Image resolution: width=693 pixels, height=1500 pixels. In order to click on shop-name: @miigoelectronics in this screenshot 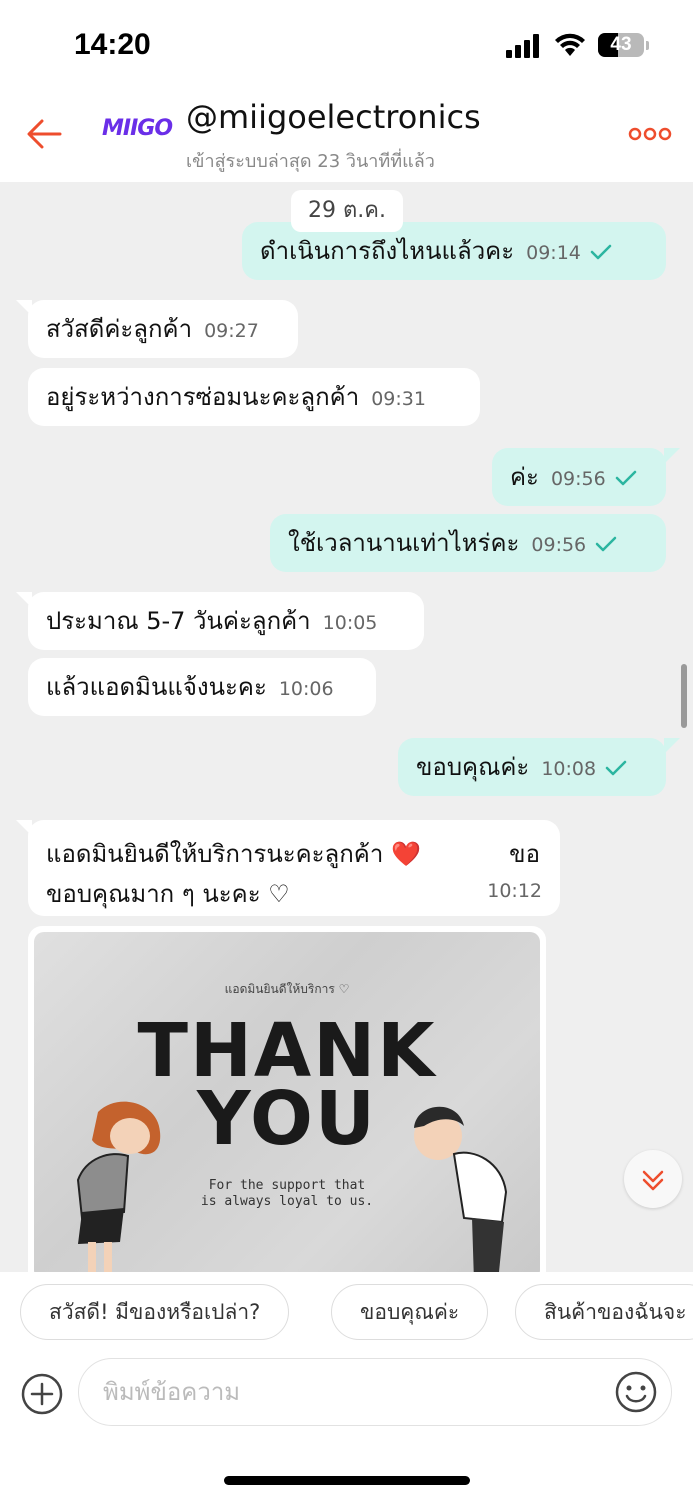, I will do `click(333, 117)`.